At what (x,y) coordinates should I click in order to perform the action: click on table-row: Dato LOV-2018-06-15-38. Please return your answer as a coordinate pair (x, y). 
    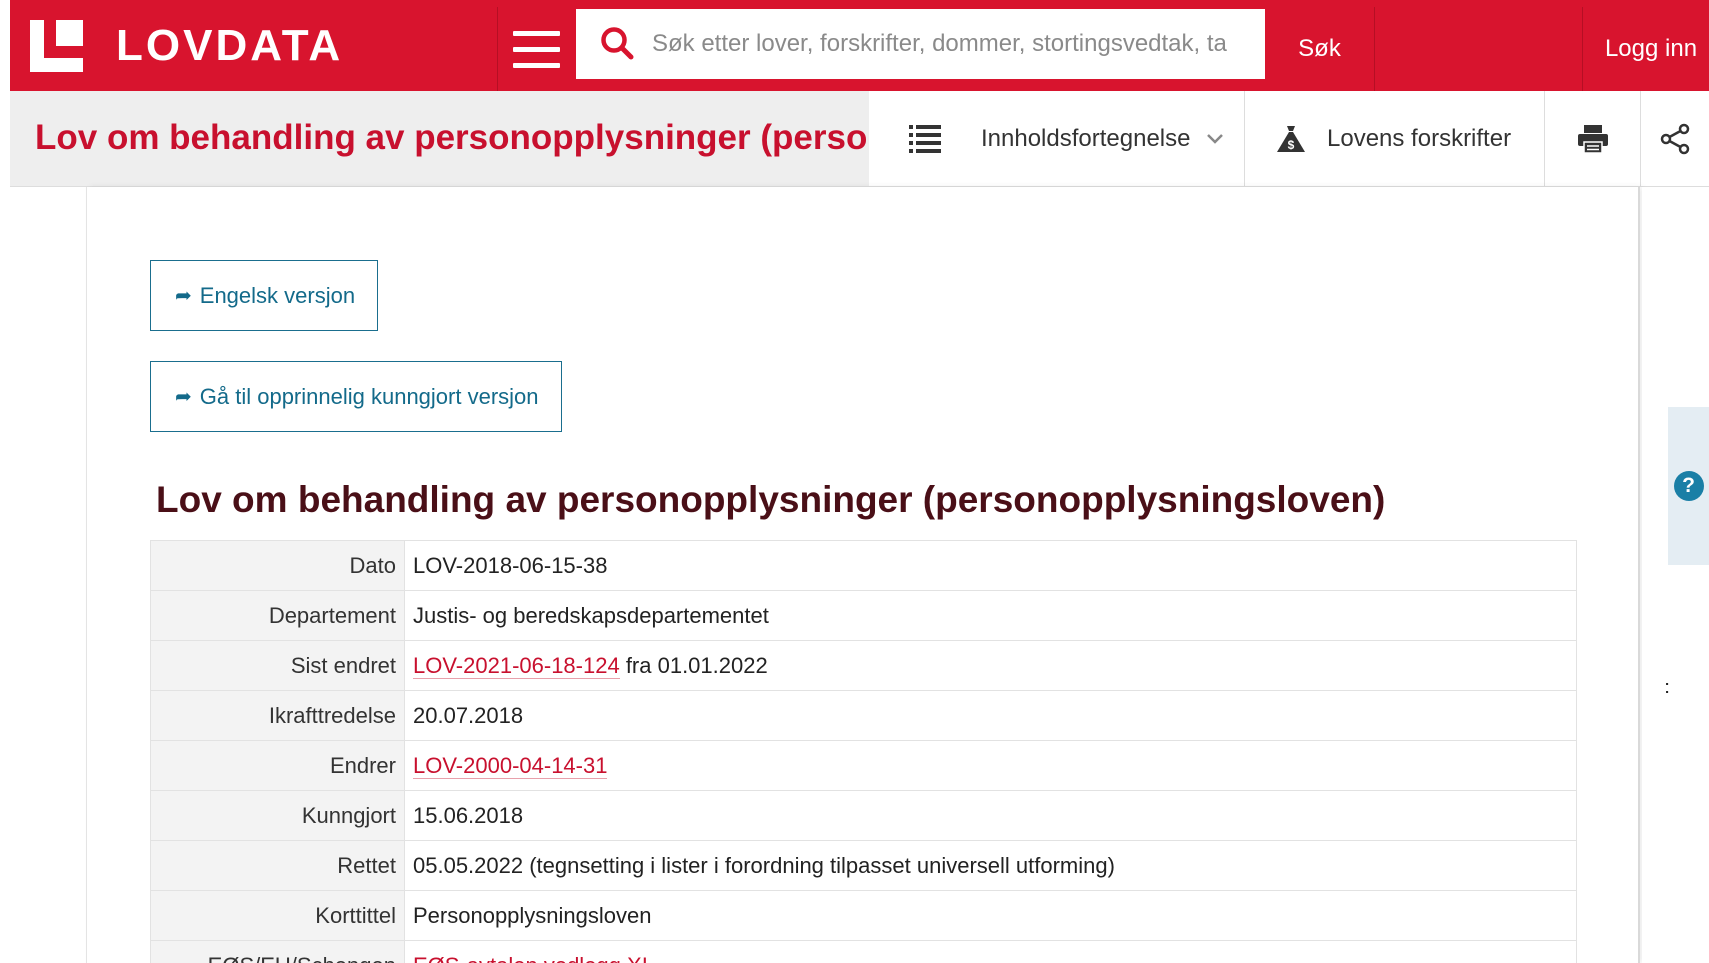
    Looking at the image, I should click on (863, 565).